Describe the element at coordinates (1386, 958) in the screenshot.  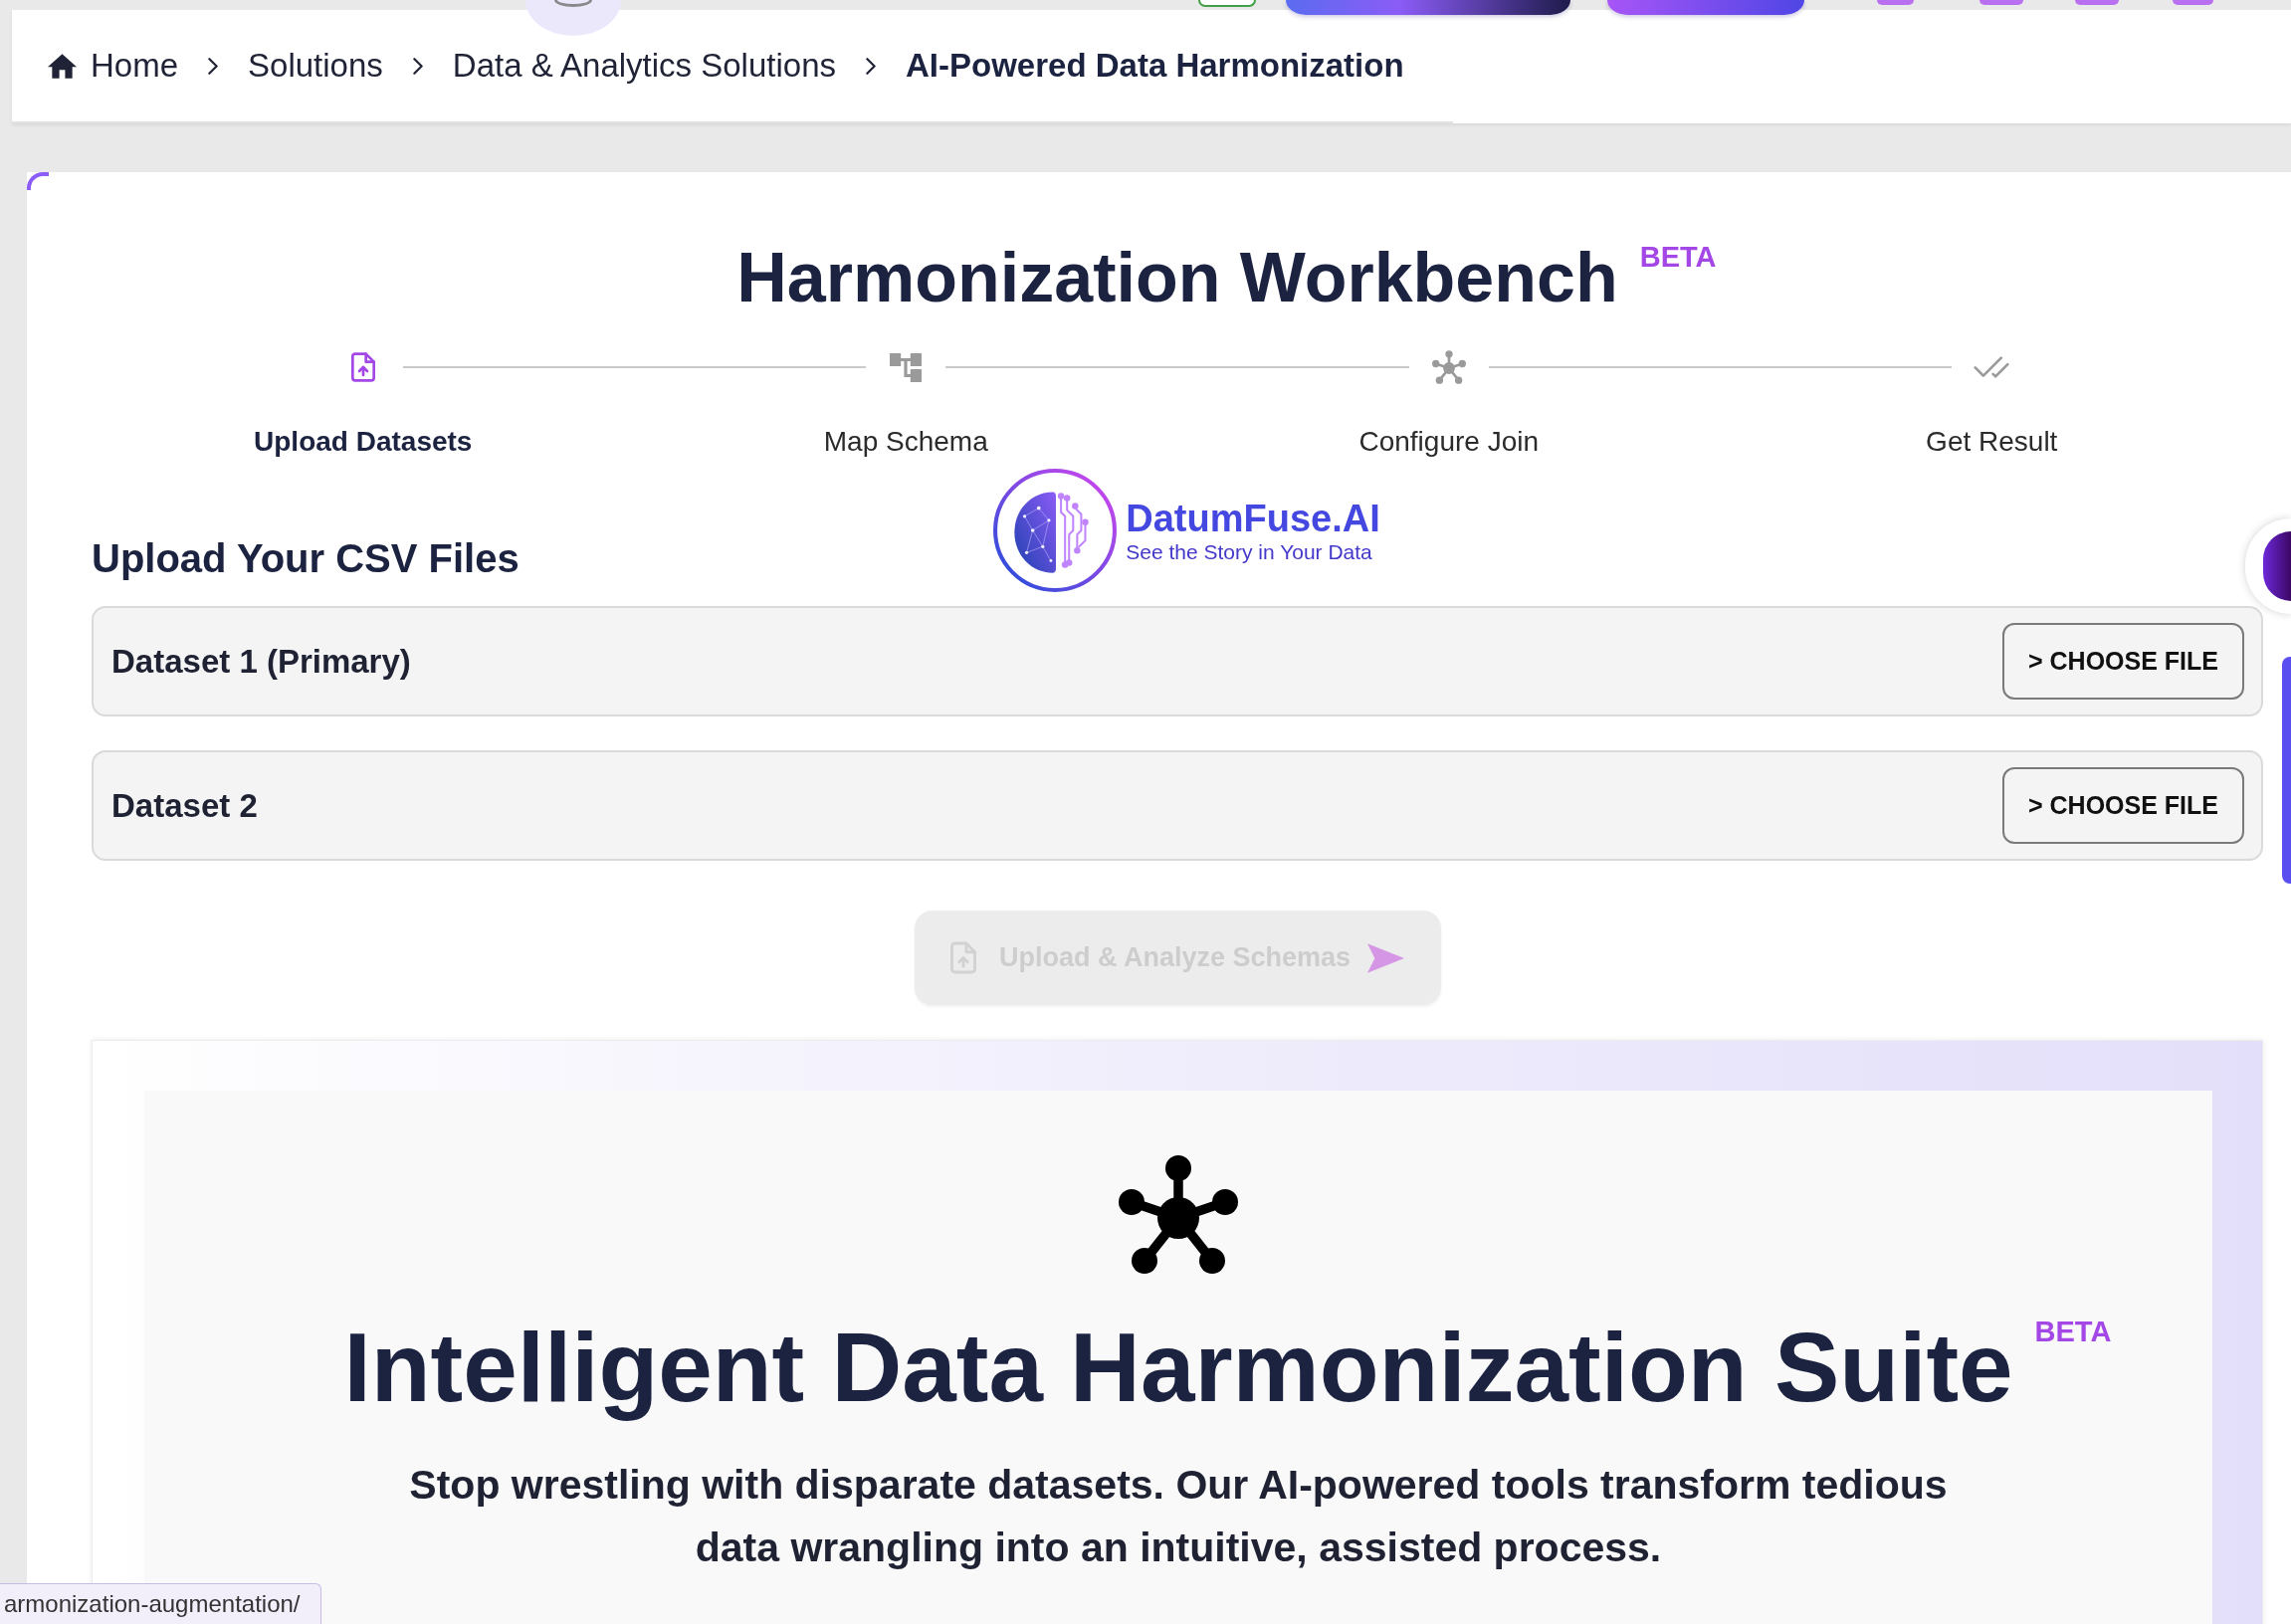
I see `send-icon` at that location.